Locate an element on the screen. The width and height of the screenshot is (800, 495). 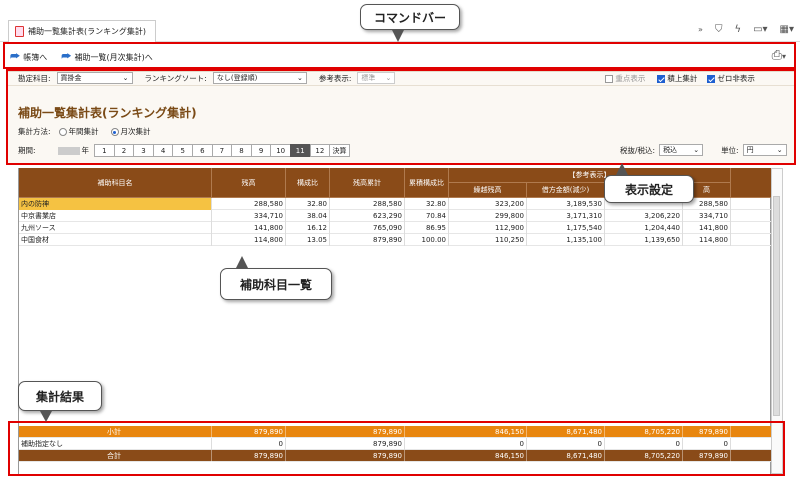
callout-tail is located at coordinates (398, 36).